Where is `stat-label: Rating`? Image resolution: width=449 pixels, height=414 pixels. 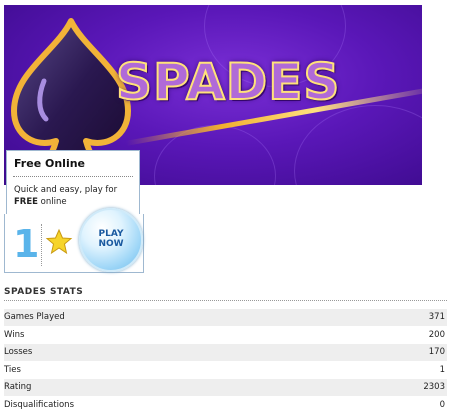 stat-label: Rating is located at coordinates (17, 387).